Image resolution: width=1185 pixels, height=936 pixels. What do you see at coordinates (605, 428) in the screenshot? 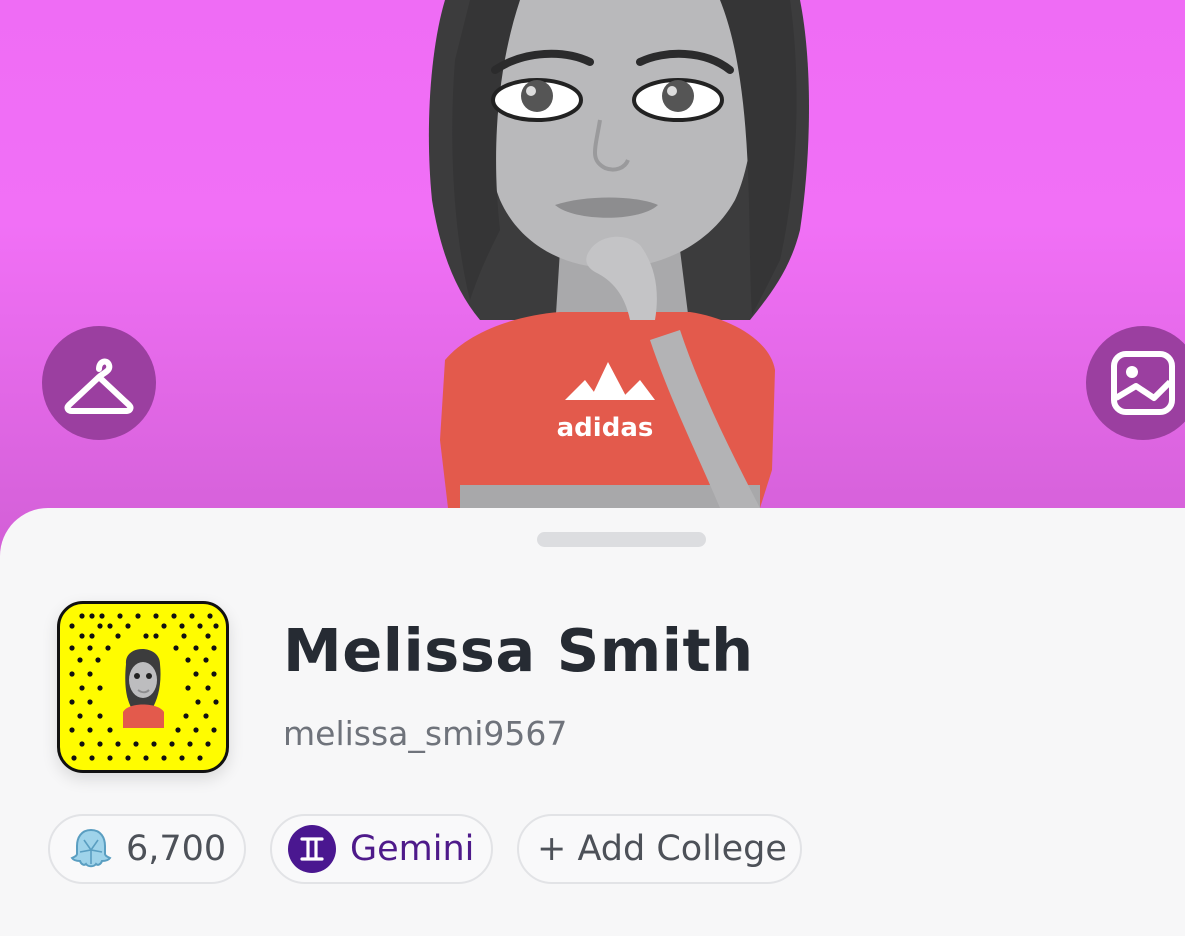
I see `shirt-logo-text: adidas` at bounding box center [605, 428].